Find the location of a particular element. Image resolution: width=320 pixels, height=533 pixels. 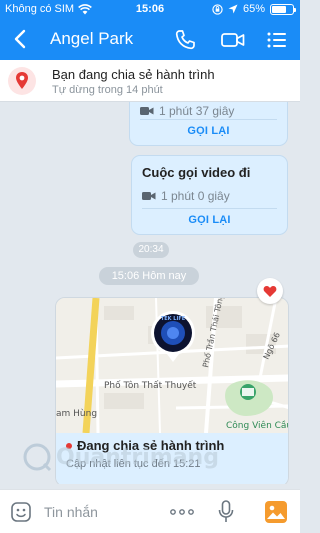

call-message-bubble: 1 phút 37 giây GỌI LẠI is located at coordinates (208, 124).